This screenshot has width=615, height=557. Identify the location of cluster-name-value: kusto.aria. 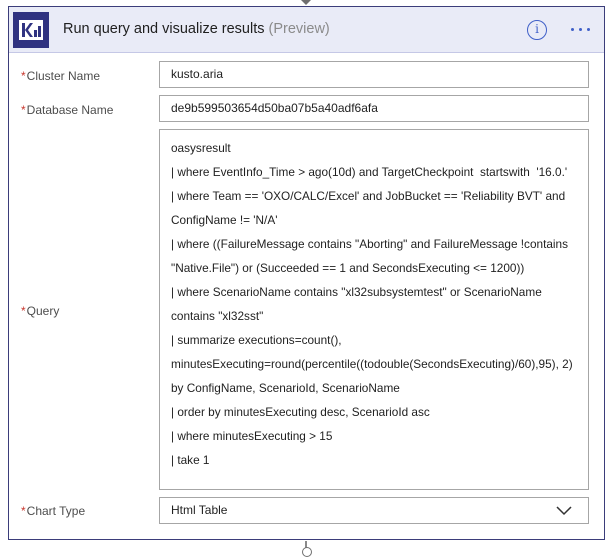
(197, 74).